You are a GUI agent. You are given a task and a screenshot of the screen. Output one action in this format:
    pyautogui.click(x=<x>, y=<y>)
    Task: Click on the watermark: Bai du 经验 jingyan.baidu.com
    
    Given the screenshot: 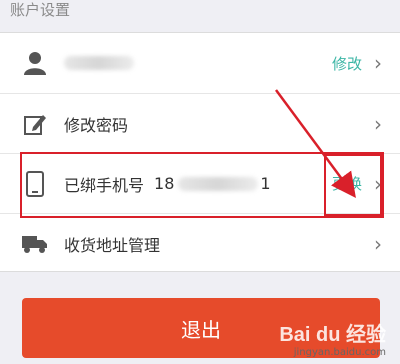 What is the action you would take?
    pyautogui.click(x=332, y=338)
    